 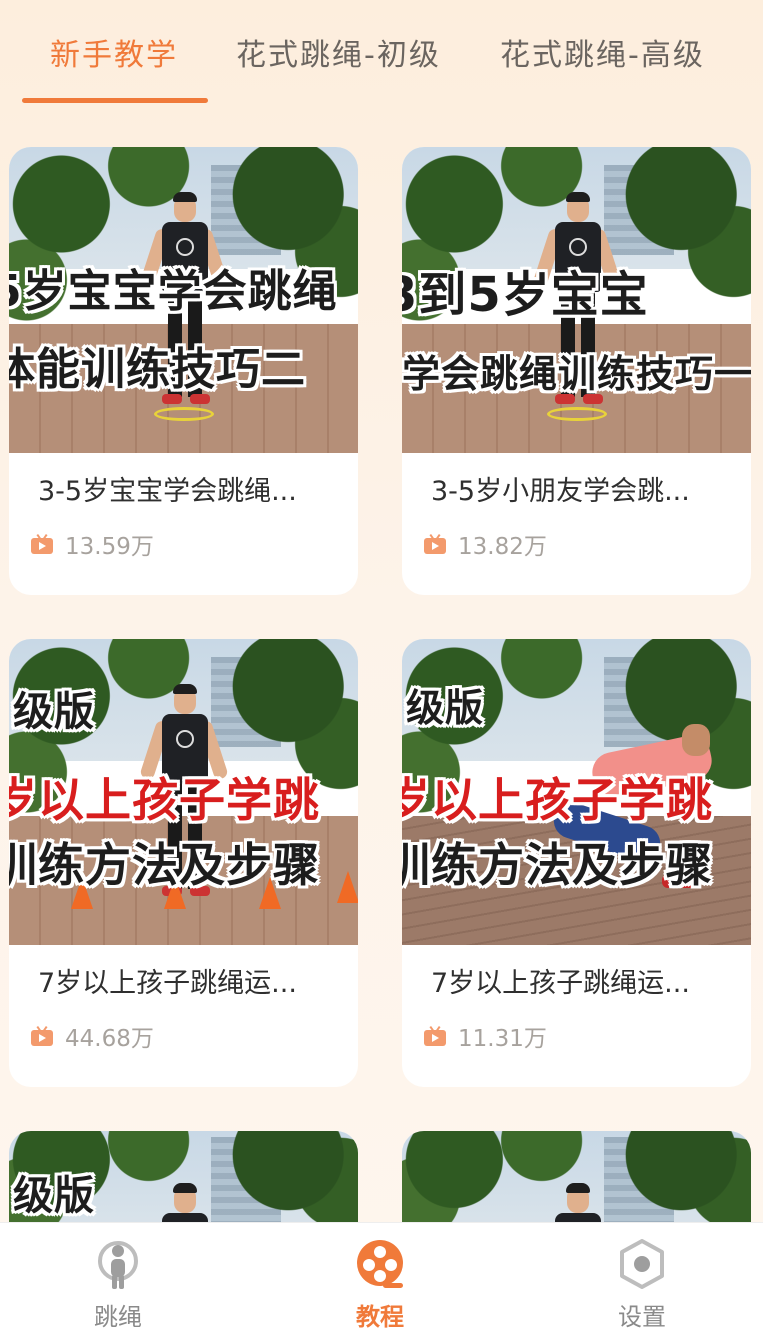 What do you see at coordinates (380, 1317) in the screenshot?
I see `nav-label: 教程` at bounding box center [380, 1317].